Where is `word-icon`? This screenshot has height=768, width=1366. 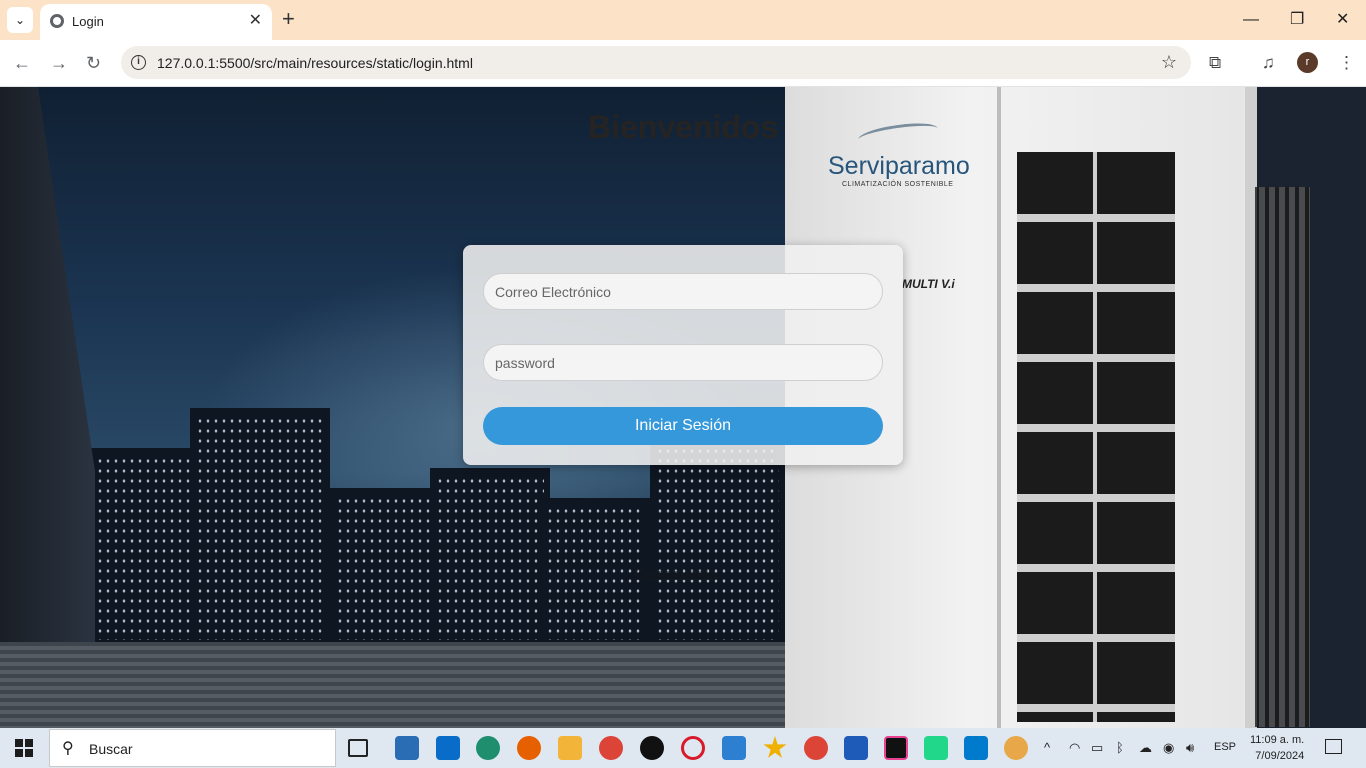 word-icon is located at coordinates (856, 748).